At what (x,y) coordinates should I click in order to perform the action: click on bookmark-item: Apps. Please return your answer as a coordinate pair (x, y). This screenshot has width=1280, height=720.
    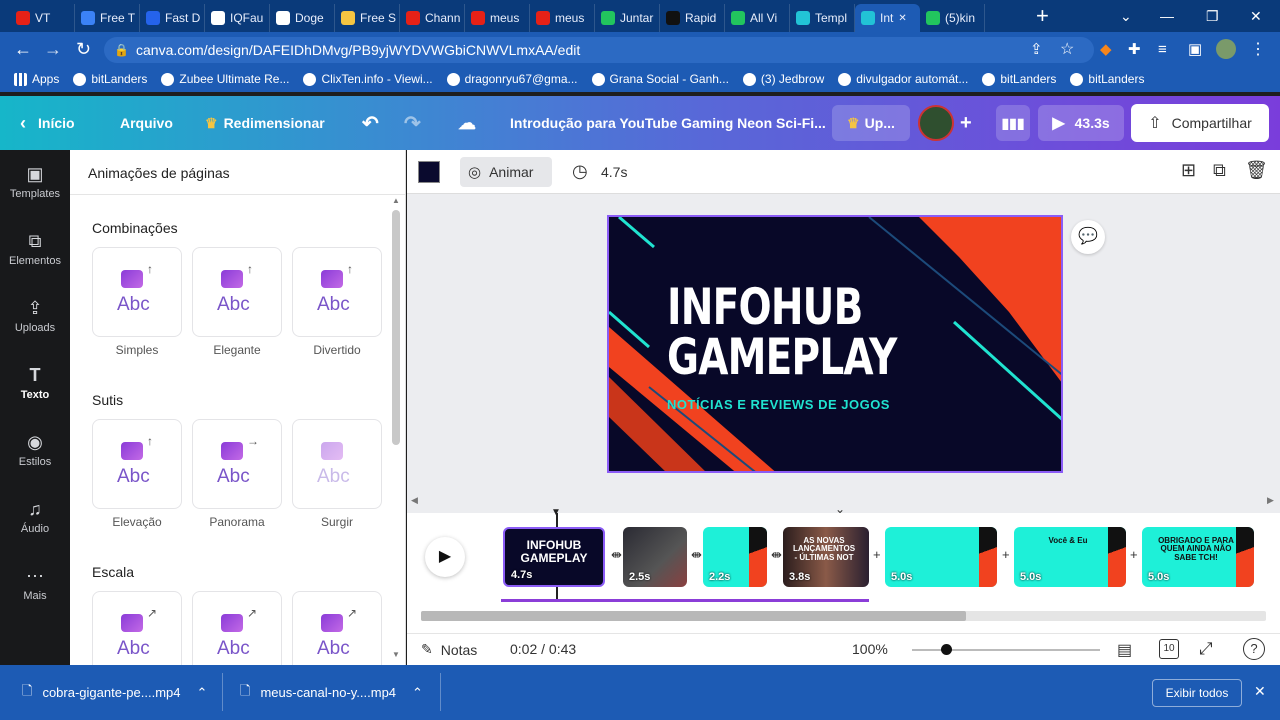
    Looking at the image, I should click on (36, 79).